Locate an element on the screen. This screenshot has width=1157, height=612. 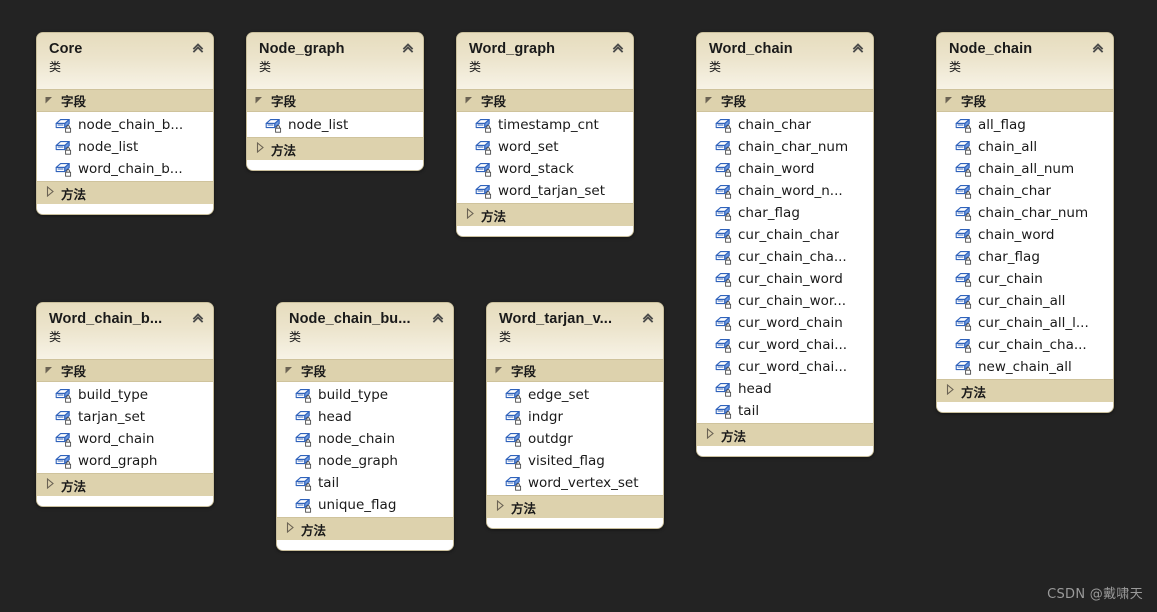
field-row: word_set is located at coordinates (545, 147).